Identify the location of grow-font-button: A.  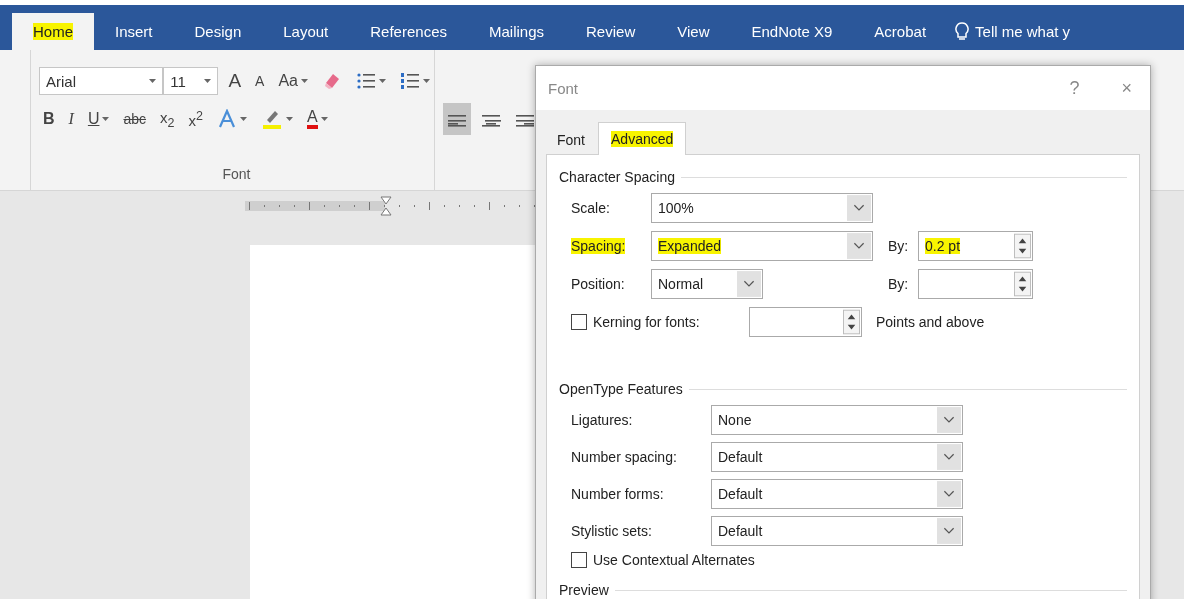
(235, 81).